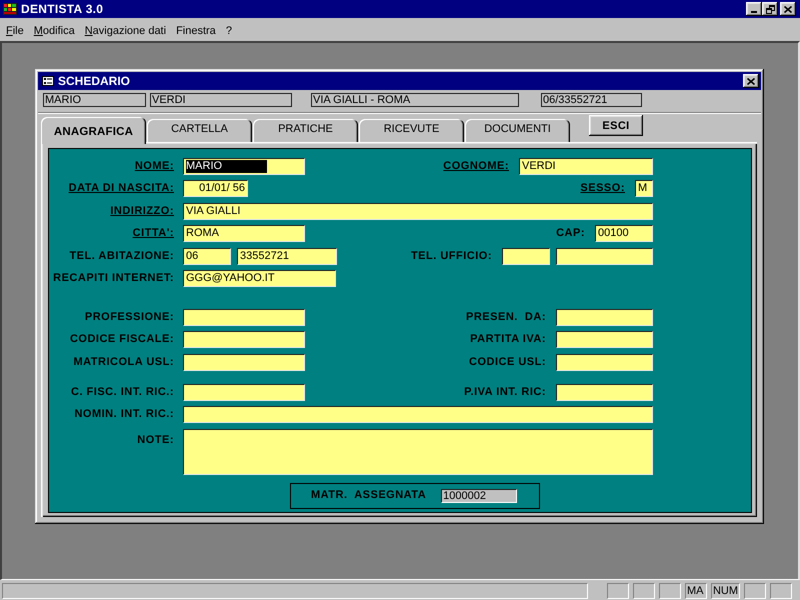  Describe the element at coordinates (113, 278) in the screenshot. I see `field-label: RECAPITI INTERNET:` at that location.